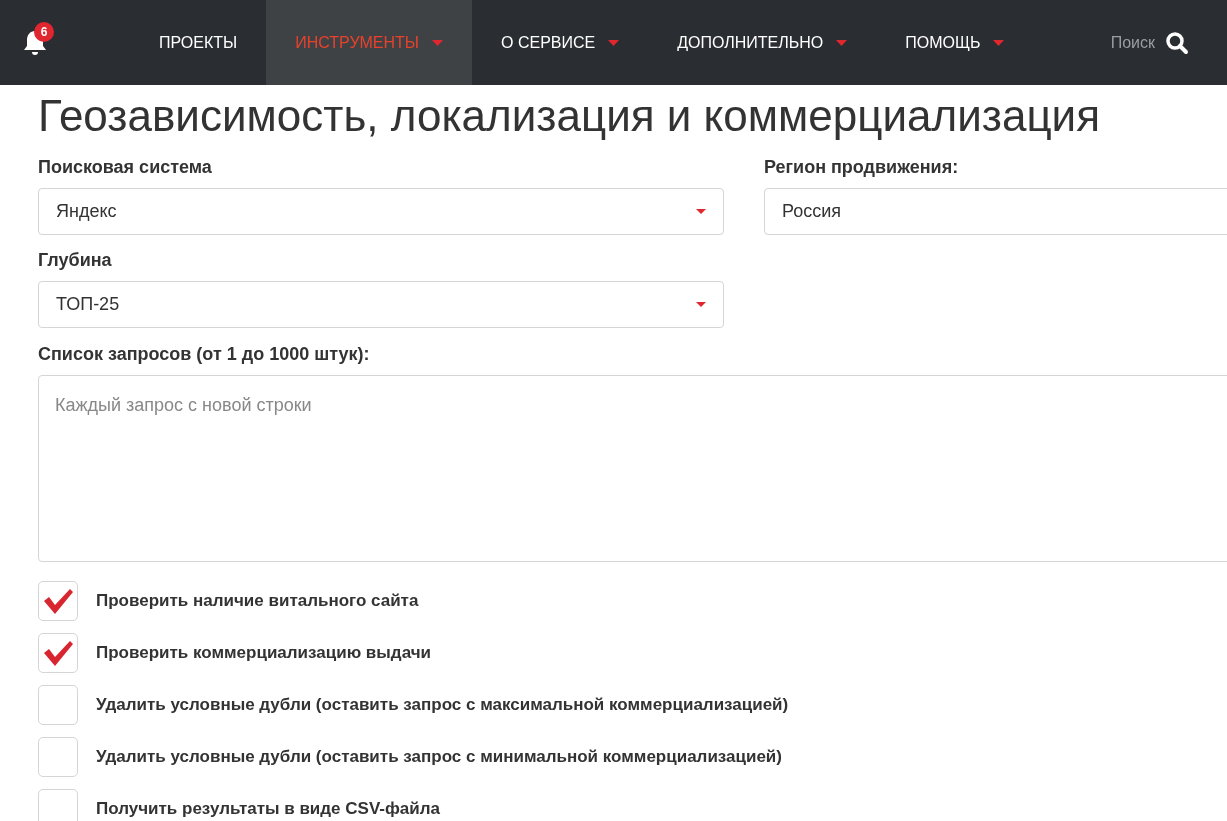 Image resolution: width=1227 pixels, height=821 pixels. I want to click on checkbox-label: Удалить условные дубли (оставить запрос с максимальной коммерциализацией), so click(442, 705).